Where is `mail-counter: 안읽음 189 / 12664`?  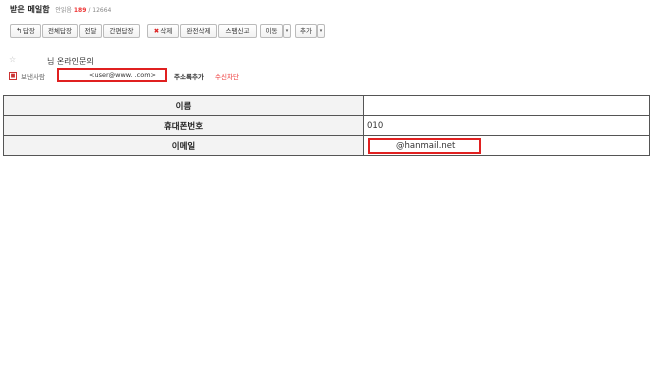 mail-counter: 안읽음 189 / 12664 is located at coordinates (83, 10).